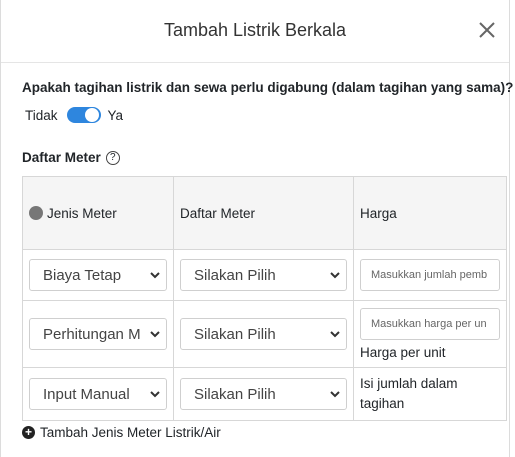  What do you see at coordinates (98, 394) in the screenshot?
I see `meter-type-select: Input Manual` at bounding box center [98, 394].